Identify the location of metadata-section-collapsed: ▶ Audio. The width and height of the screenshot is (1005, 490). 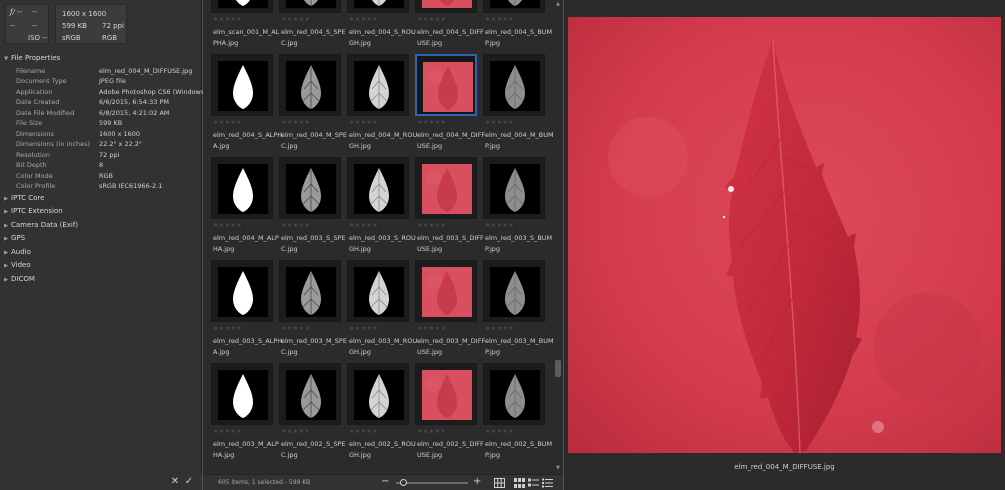
(101, 253).